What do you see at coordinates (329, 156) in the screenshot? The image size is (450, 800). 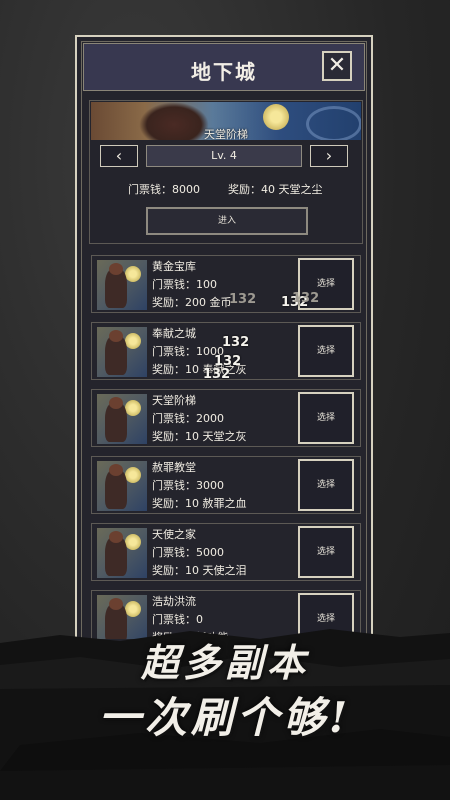 I see `next-level-button: ›` at bounding box center [329, 156].